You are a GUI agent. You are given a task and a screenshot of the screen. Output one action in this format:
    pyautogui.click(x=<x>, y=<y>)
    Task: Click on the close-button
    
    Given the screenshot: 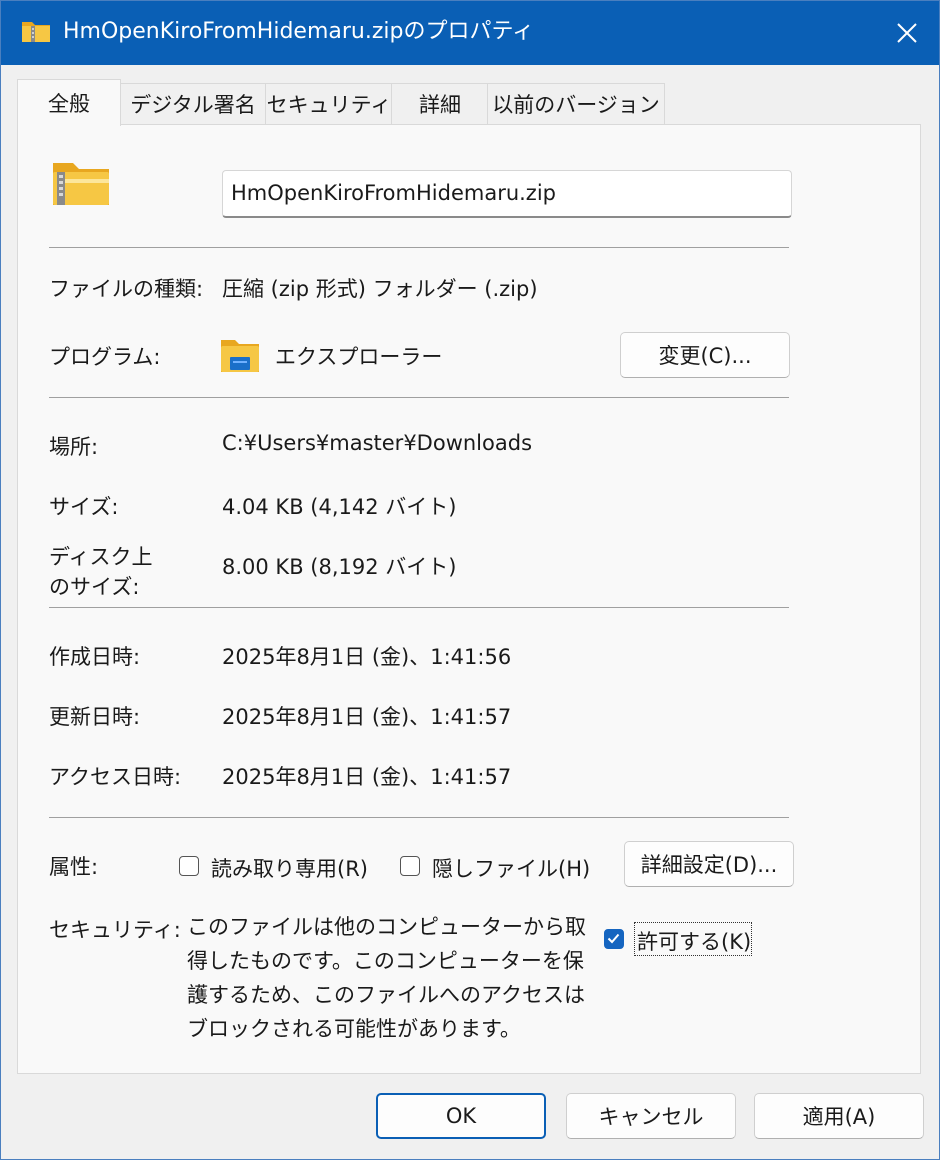 What is the action you would take?
    pyautogui.click(x=907, y=33)
    